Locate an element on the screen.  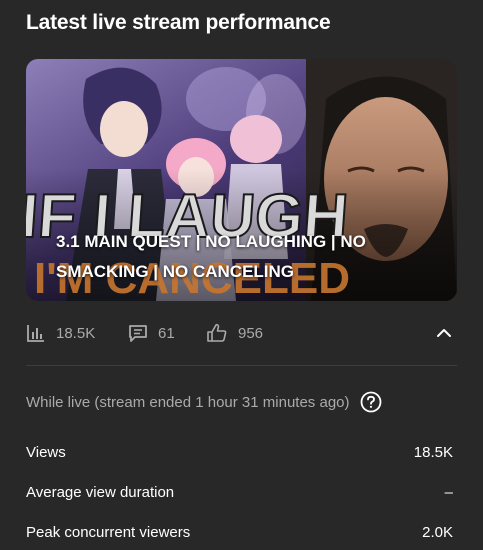
stats-row: 18.5K 61 956 is located at coordinates (241, 333).